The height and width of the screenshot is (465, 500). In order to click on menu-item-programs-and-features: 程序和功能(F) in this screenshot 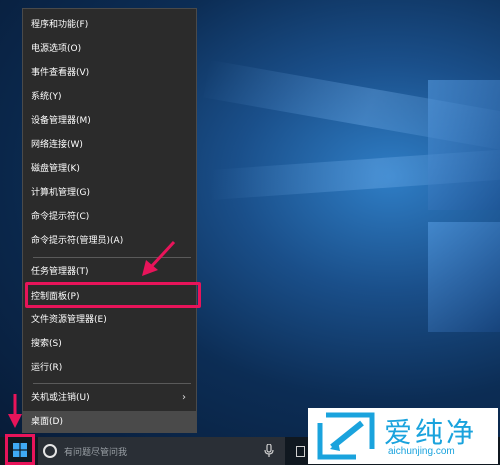, I will do `click(109, 25)`.